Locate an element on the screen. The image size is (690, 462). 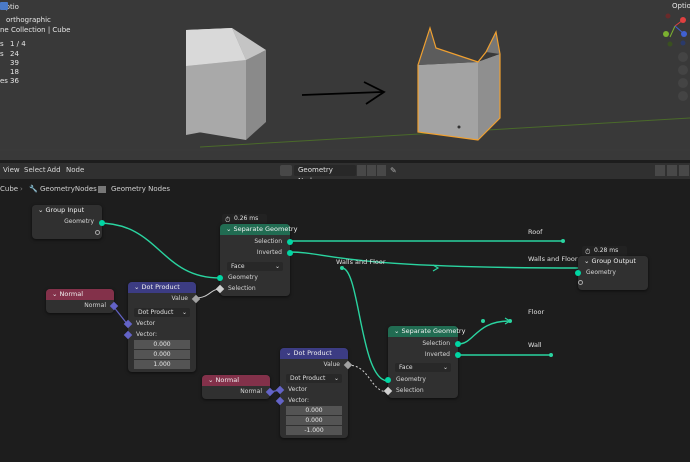
view-mode-label: orthographic is located at coordinates (28, 20).